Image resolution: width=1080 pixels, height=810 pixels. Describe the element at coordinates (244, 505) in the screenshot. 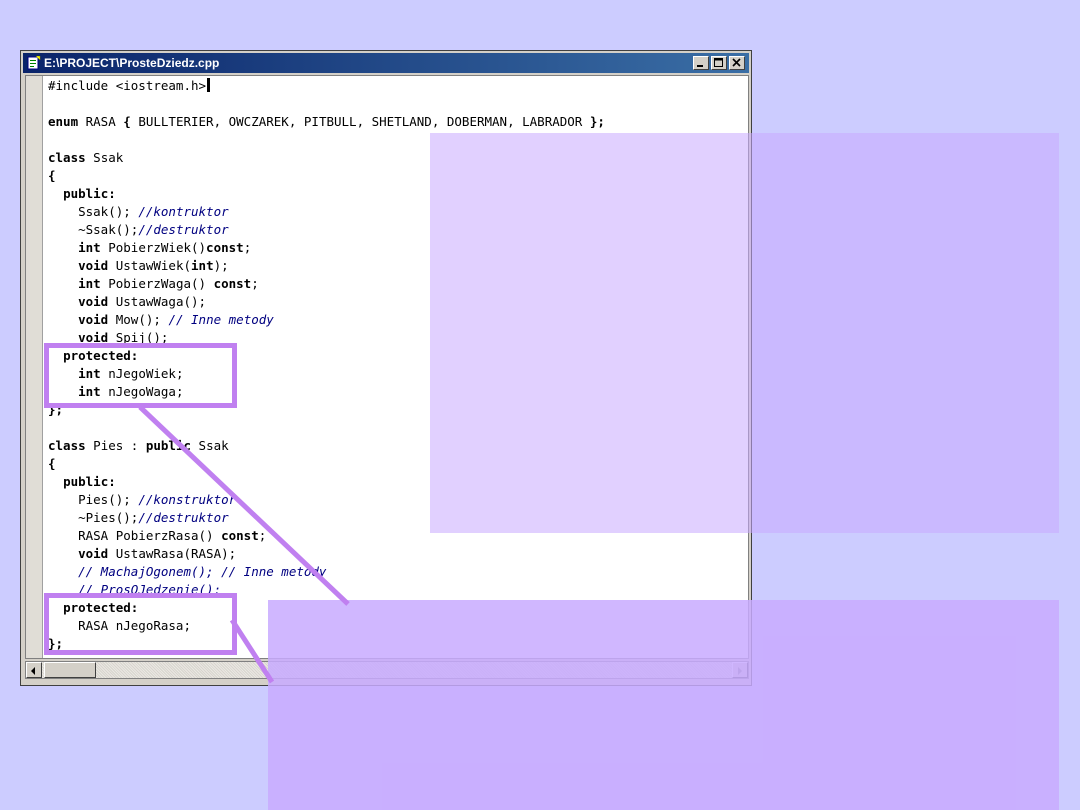

I see `connector-line-top` at that location.